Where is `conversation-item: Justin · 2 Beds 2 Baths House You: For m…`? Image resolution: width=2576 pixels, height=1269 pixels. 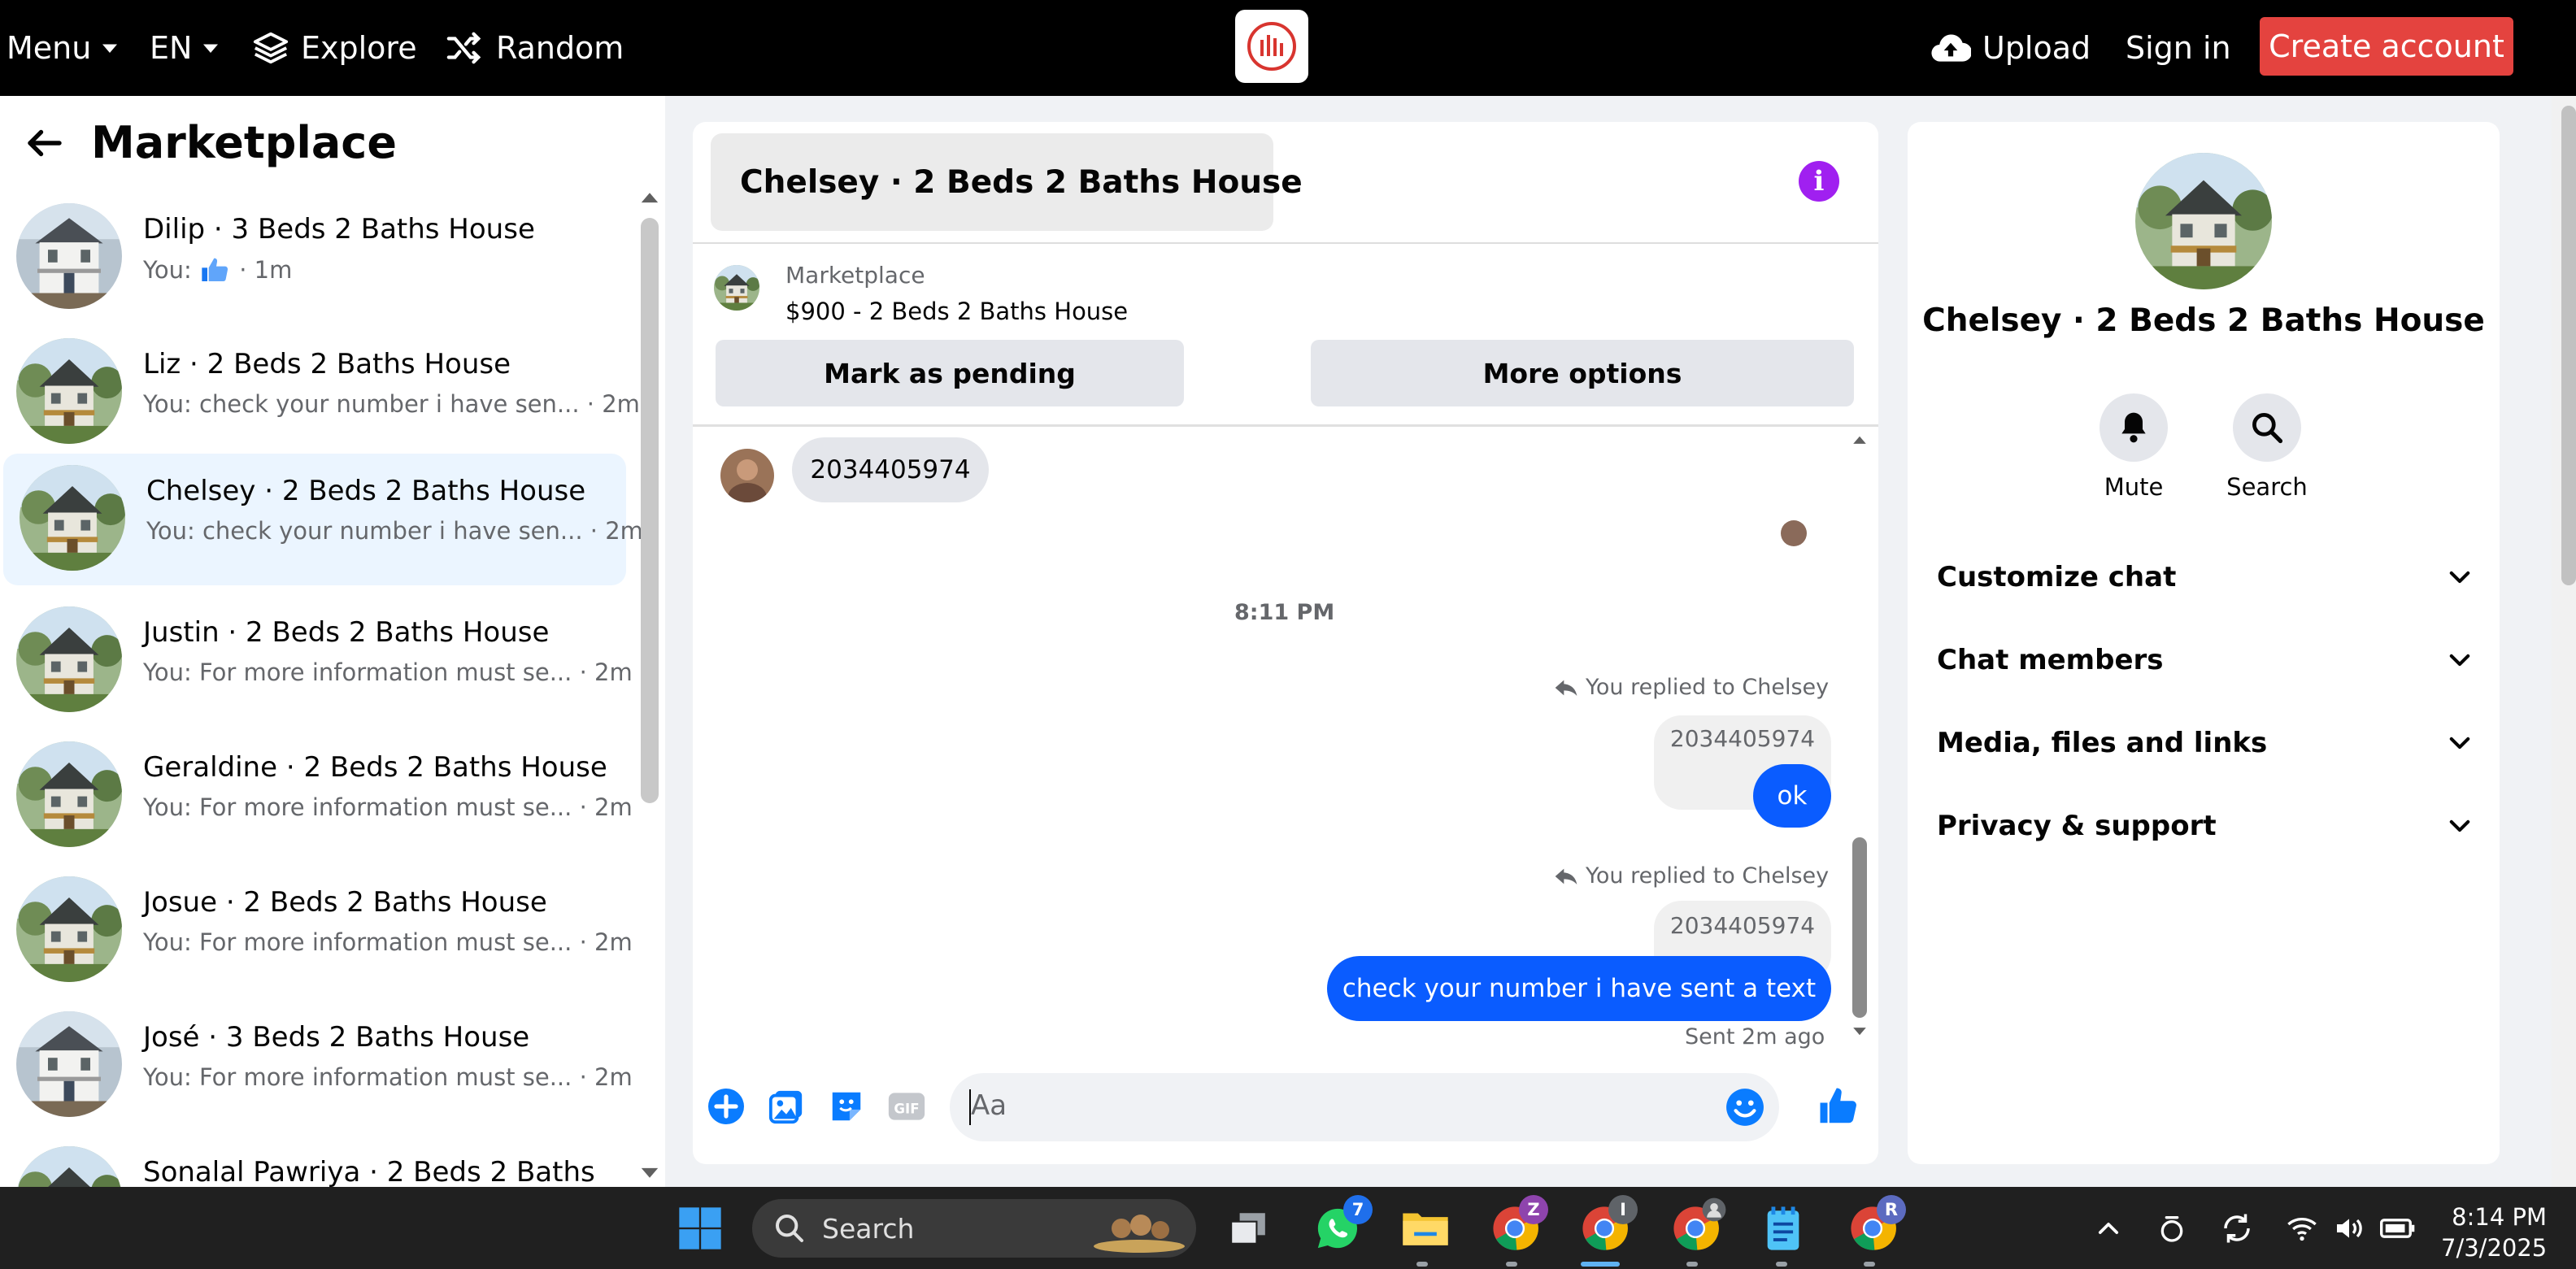 conversation-item: Justin · 2 Beds 2 Baths House You: For m… is located at coordinates (317, 661).